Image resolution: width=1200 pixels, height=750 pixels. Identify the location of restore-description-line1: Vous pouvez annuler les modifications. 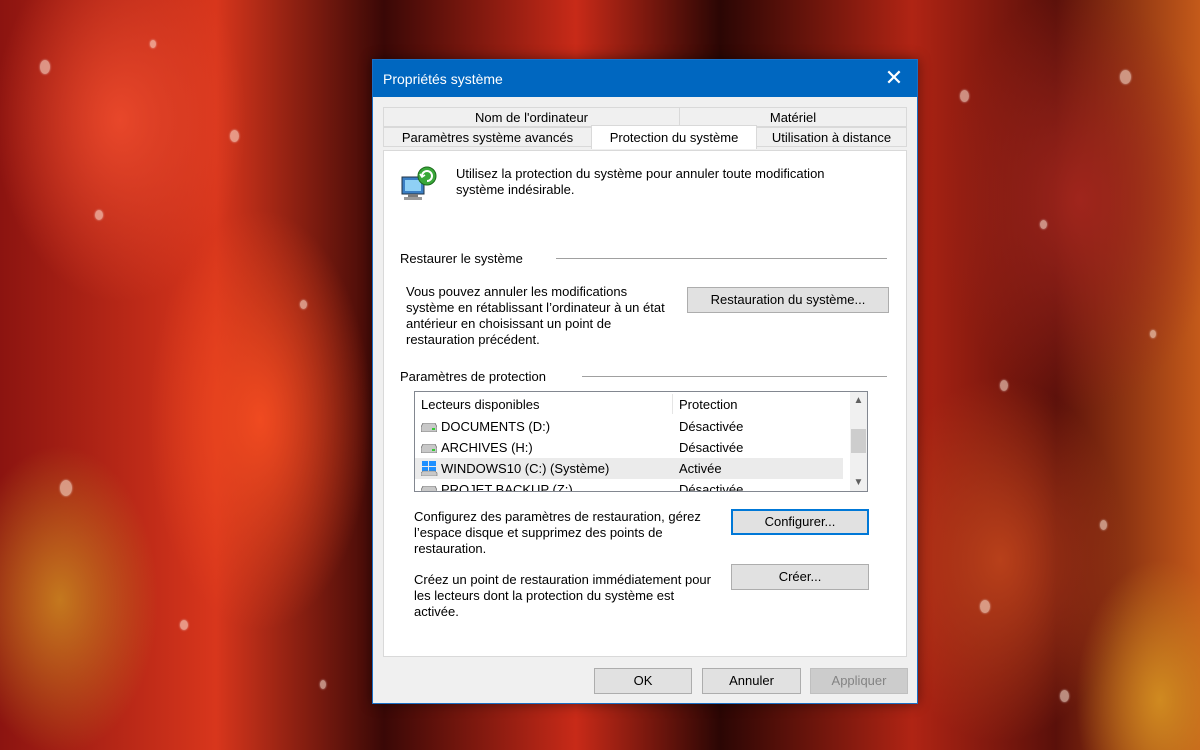
(517, 291).